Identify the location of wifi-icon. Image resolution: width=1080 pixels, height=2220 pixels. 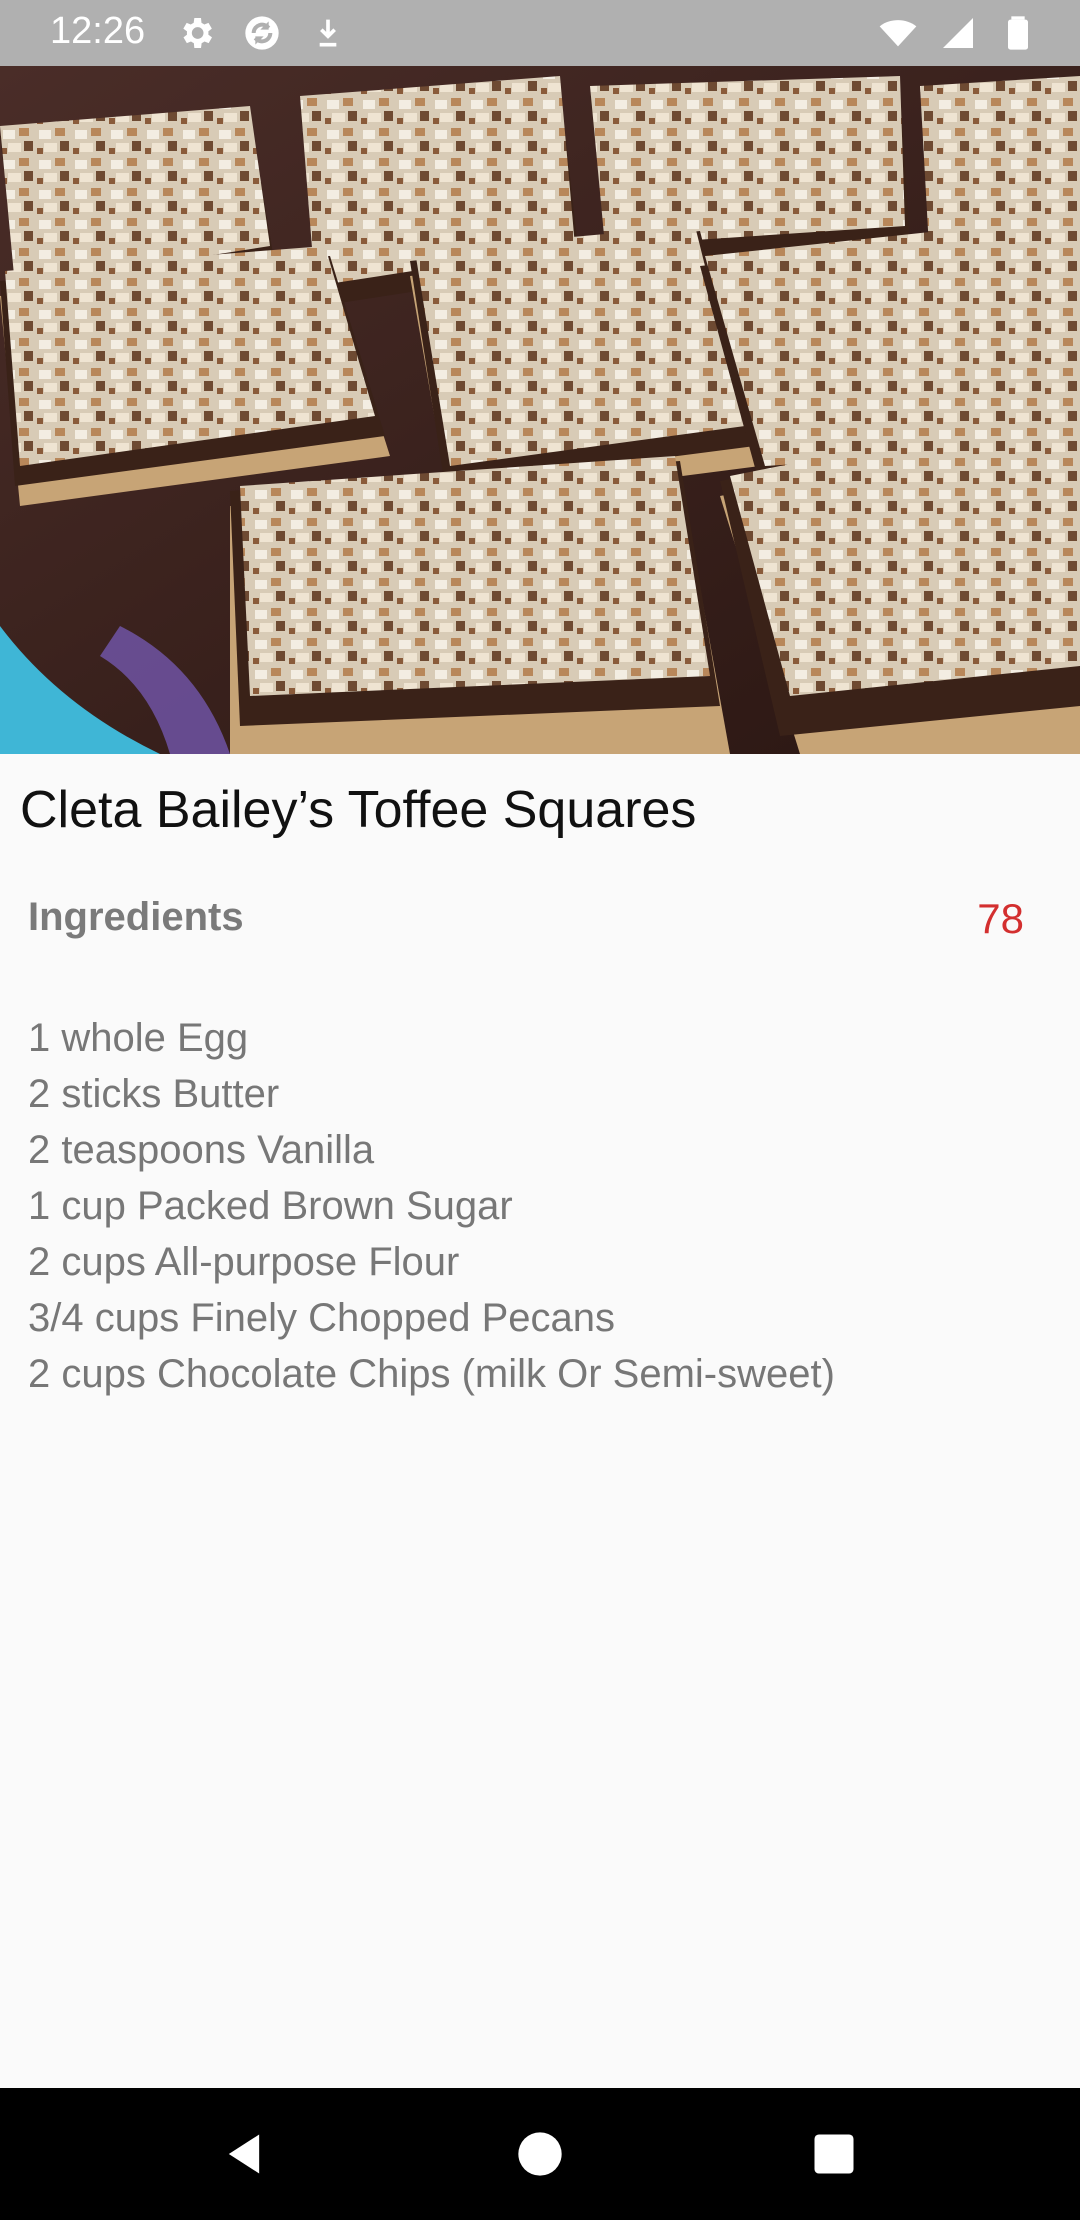
(898, 33).